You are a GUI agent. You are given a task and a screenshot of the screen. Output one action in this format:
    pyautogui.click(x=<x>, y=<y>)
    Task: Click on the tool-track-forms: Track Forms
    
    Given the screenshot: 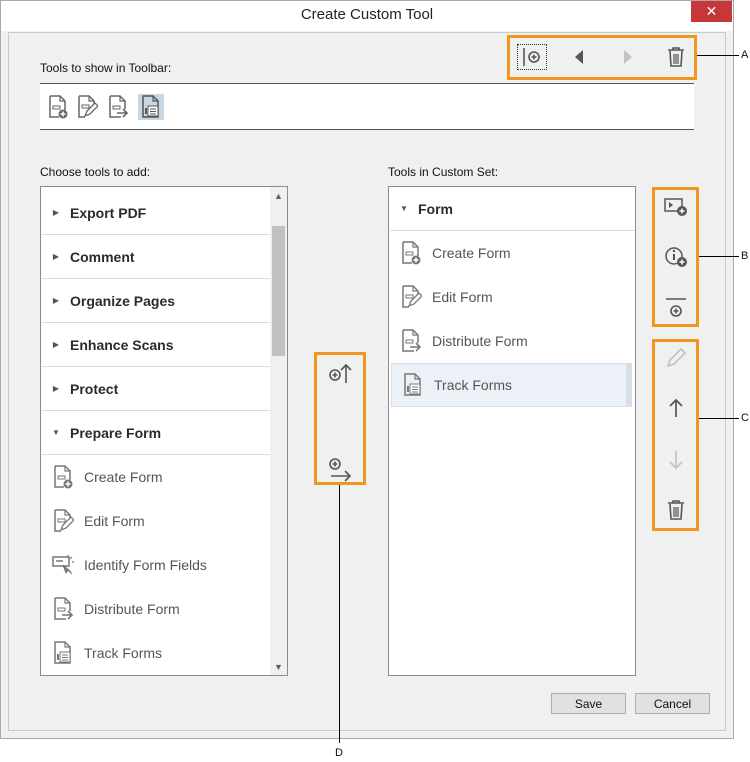 What is the action you would take?
    pyautogui.click(x=156, y=653)
    